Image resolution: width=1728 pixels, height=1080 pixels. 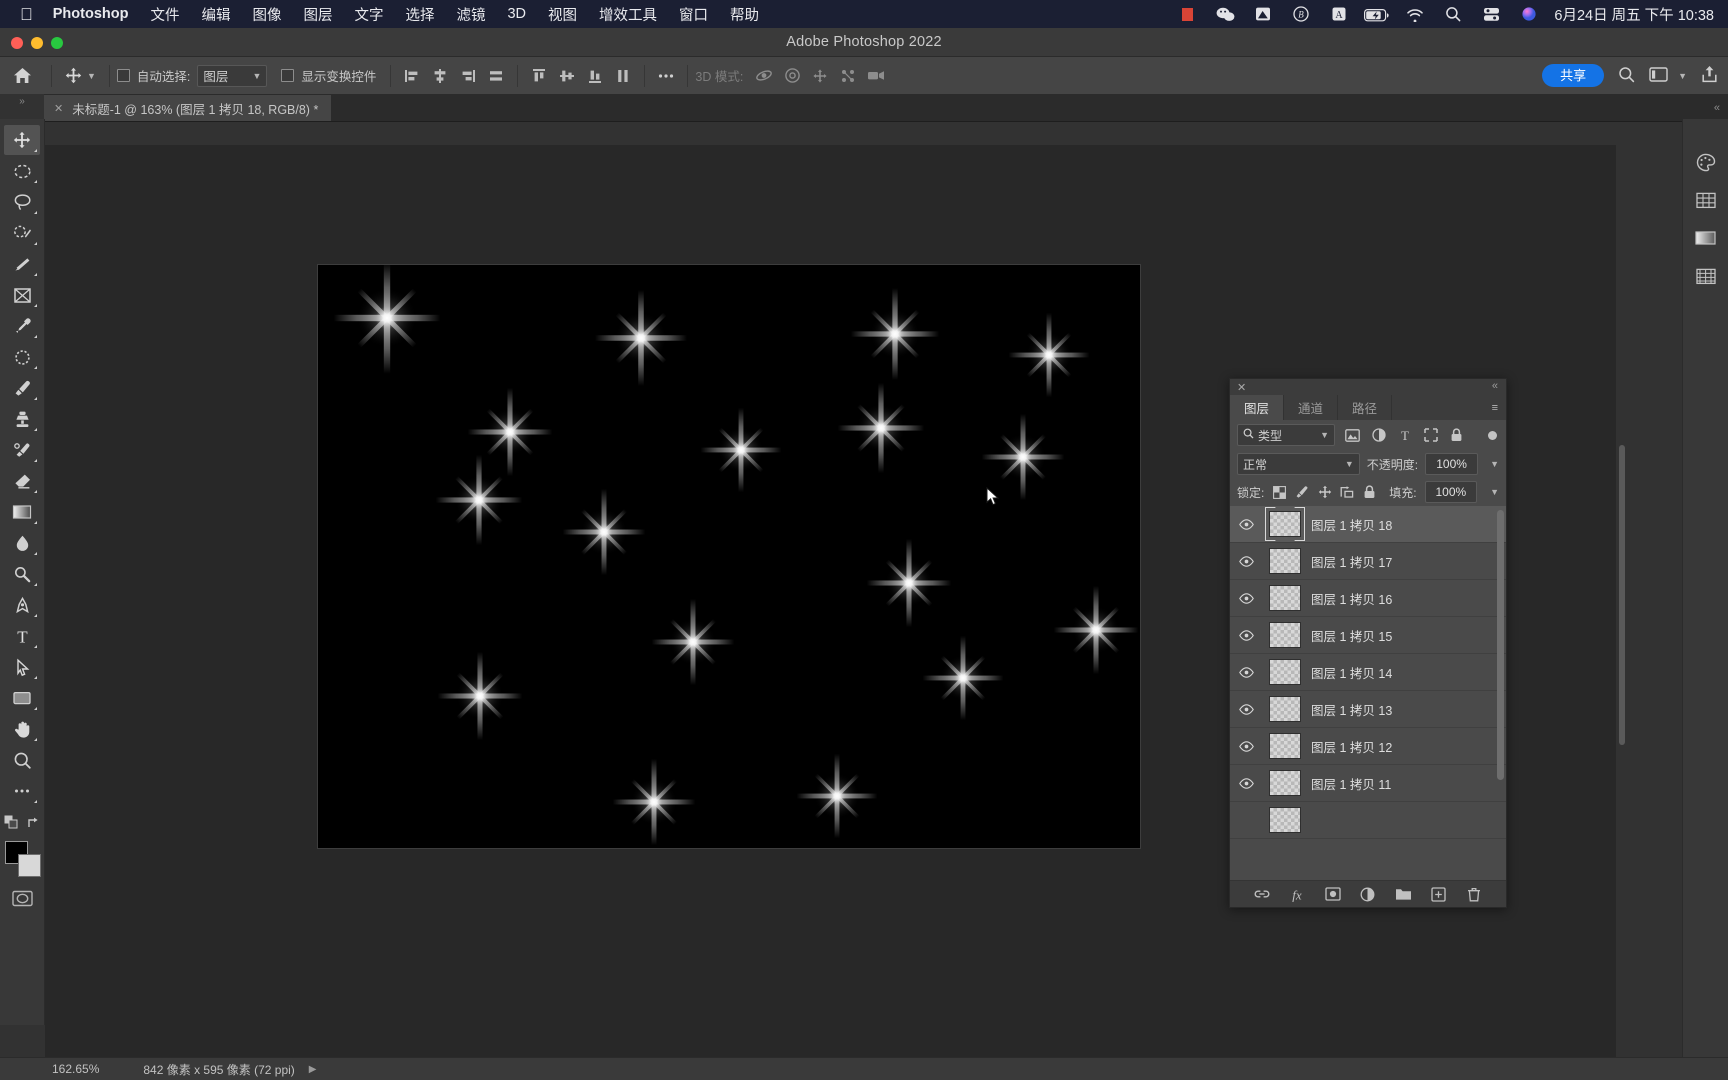 I want to click on show-transform-checkbox, so click(x=288, y=75).